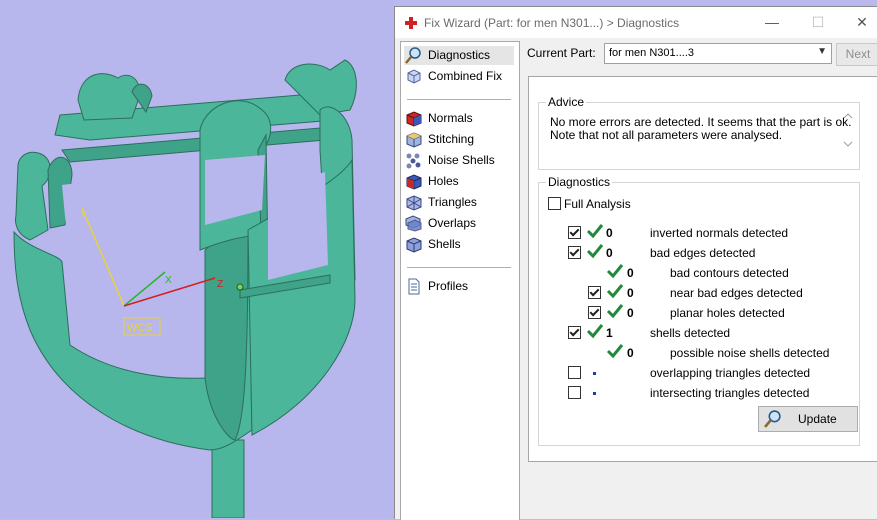 The width and height of the screenshot is (877, 520). What do you see at coordinates (414, 286) in the screenshot?
I see `document-icon` at bounding box center [414, 286].